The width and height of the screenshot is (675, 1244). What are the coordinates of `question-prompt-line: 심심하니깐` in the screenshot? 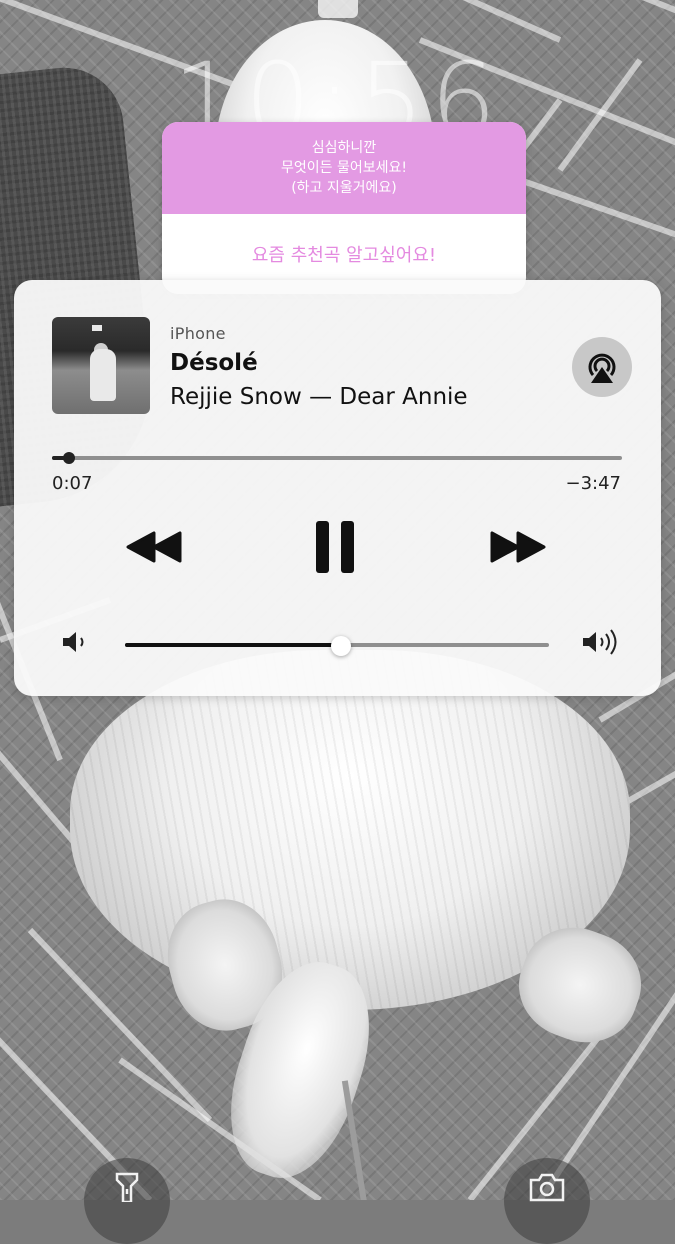 It's located at (344, 148).